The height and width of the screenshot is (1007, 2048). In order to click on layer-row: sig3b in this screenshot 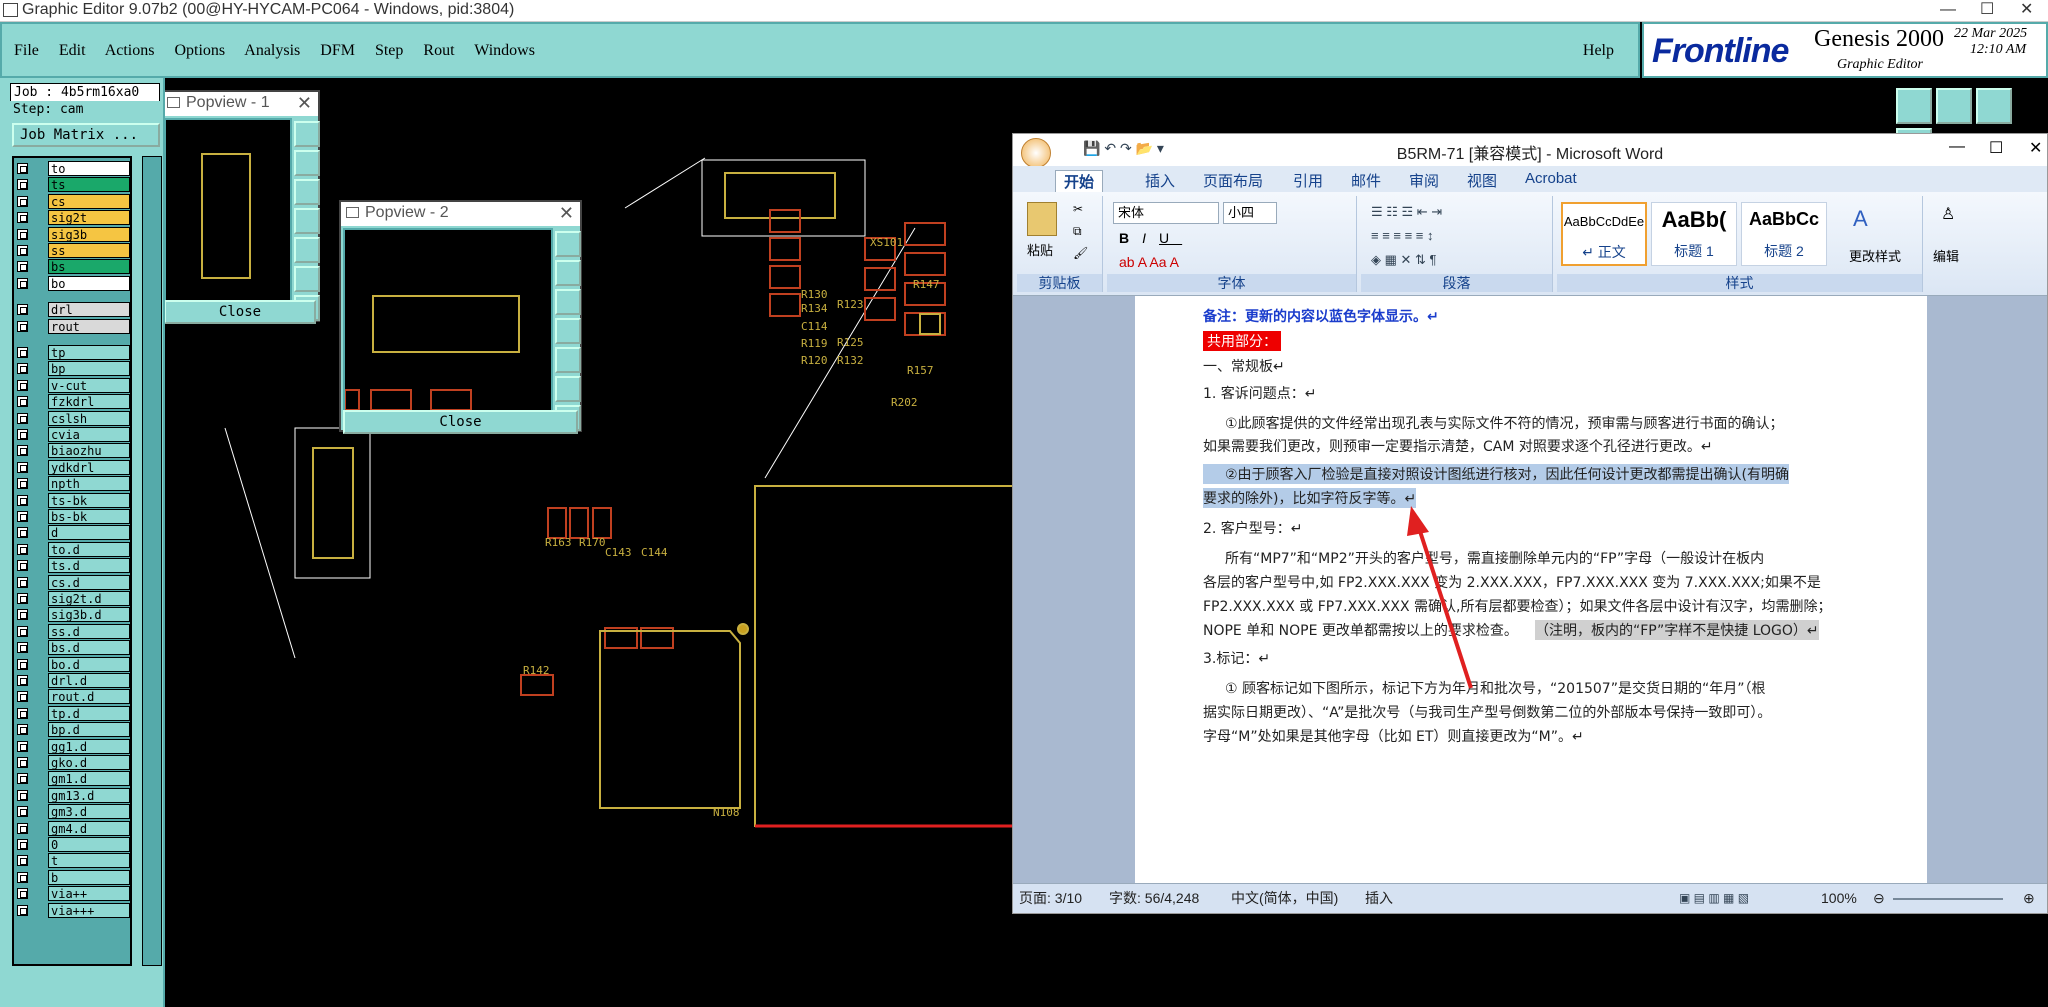, I will do `click(72, 234)`.